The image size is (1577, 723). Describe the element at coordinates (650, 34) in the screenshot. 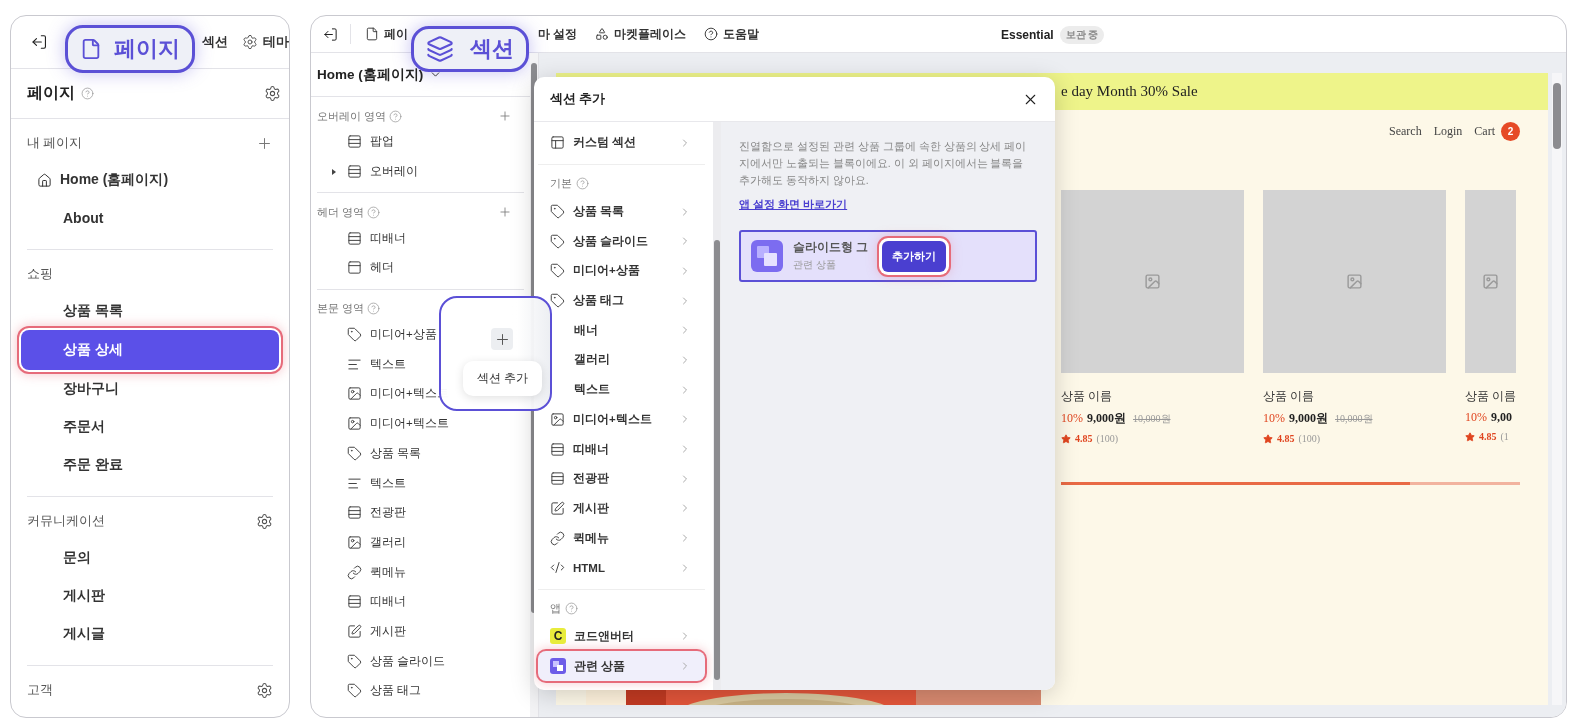

I see `toolbar-item: 마켓플레이스` at that location.